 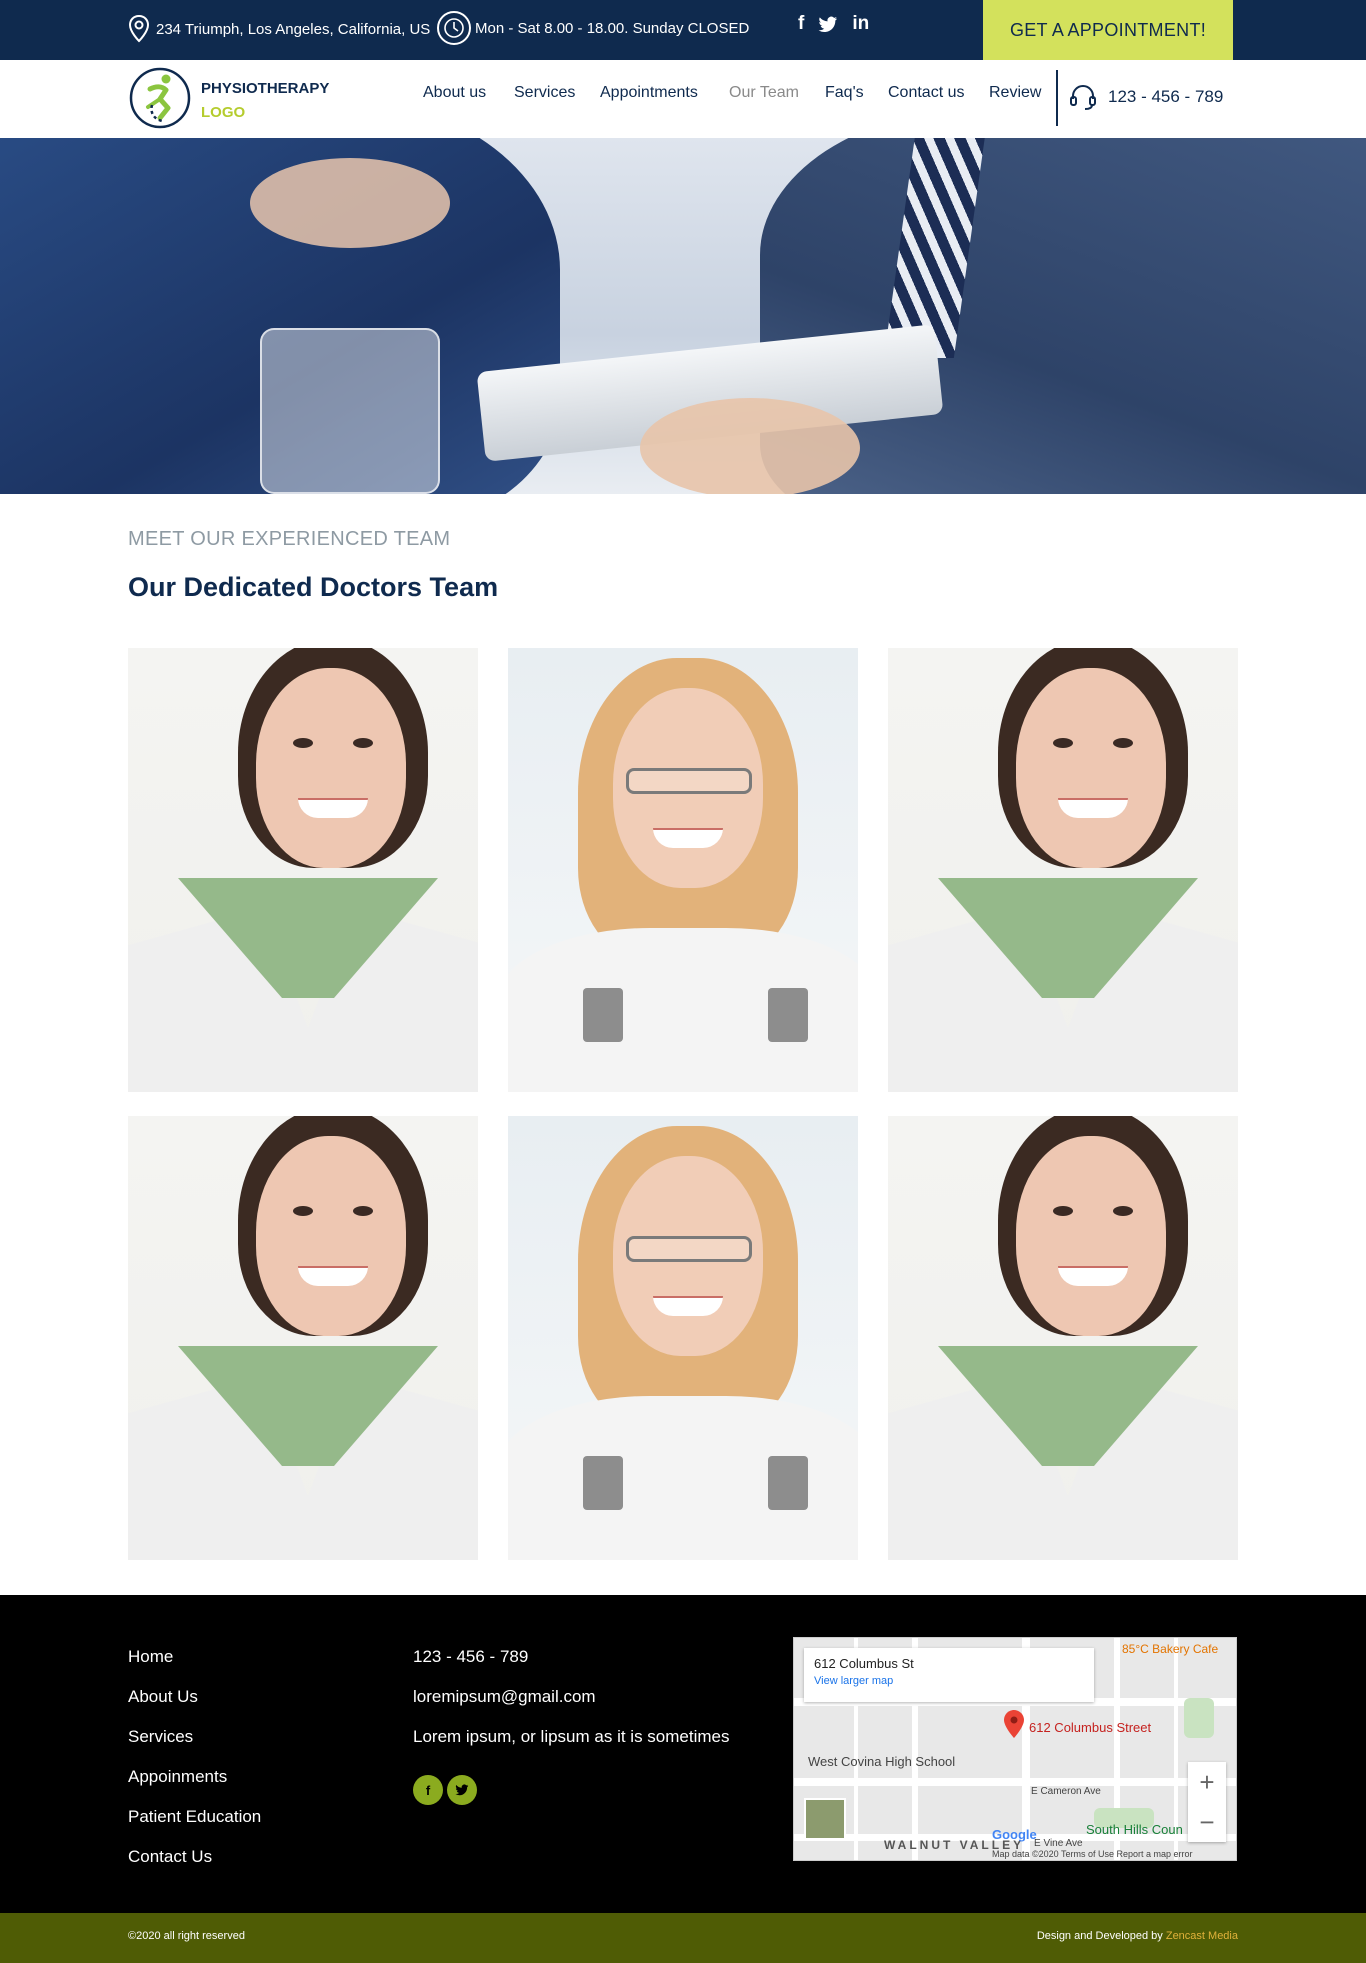 I want to click on map-label-vine: E Vine Ave, so click(x=1058, y=1843).